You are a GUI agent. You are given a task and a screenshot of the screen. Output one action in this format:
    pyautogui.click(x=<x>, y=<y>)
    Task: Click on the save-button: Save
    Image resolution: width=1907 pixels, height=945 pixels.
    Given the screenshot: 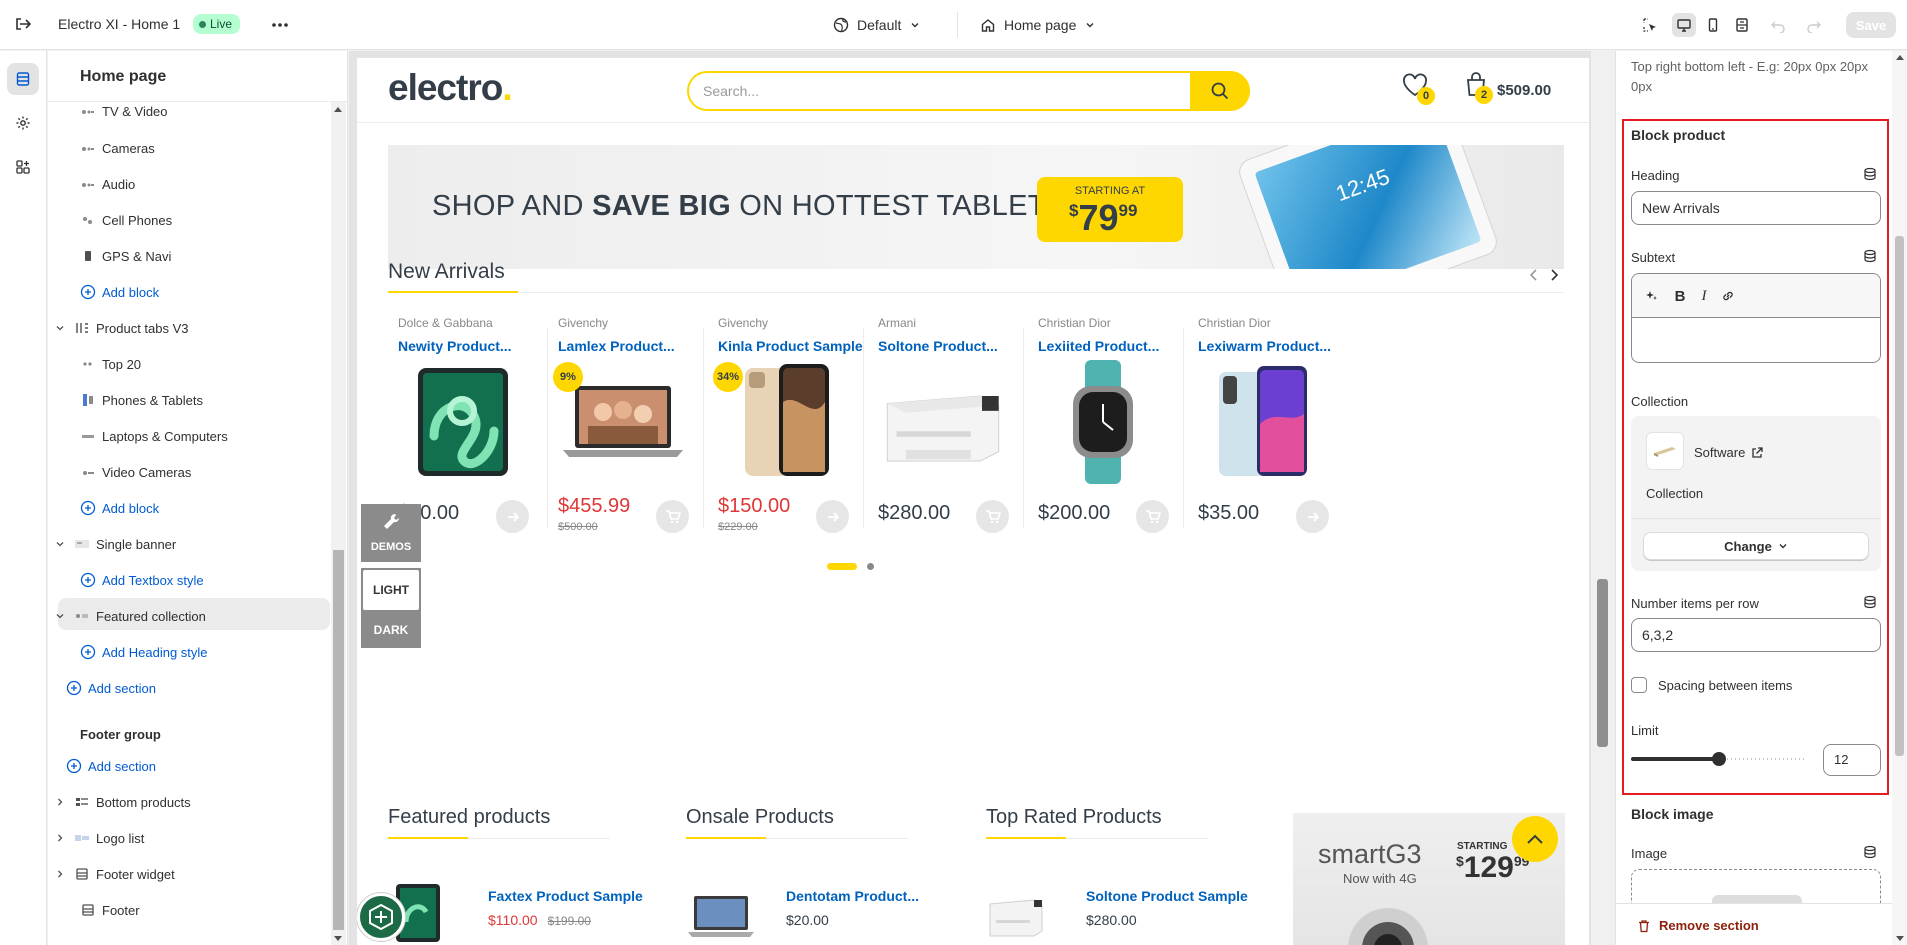 What is the action you would take?
    pyautogui.click(x=1871, y=25)
    